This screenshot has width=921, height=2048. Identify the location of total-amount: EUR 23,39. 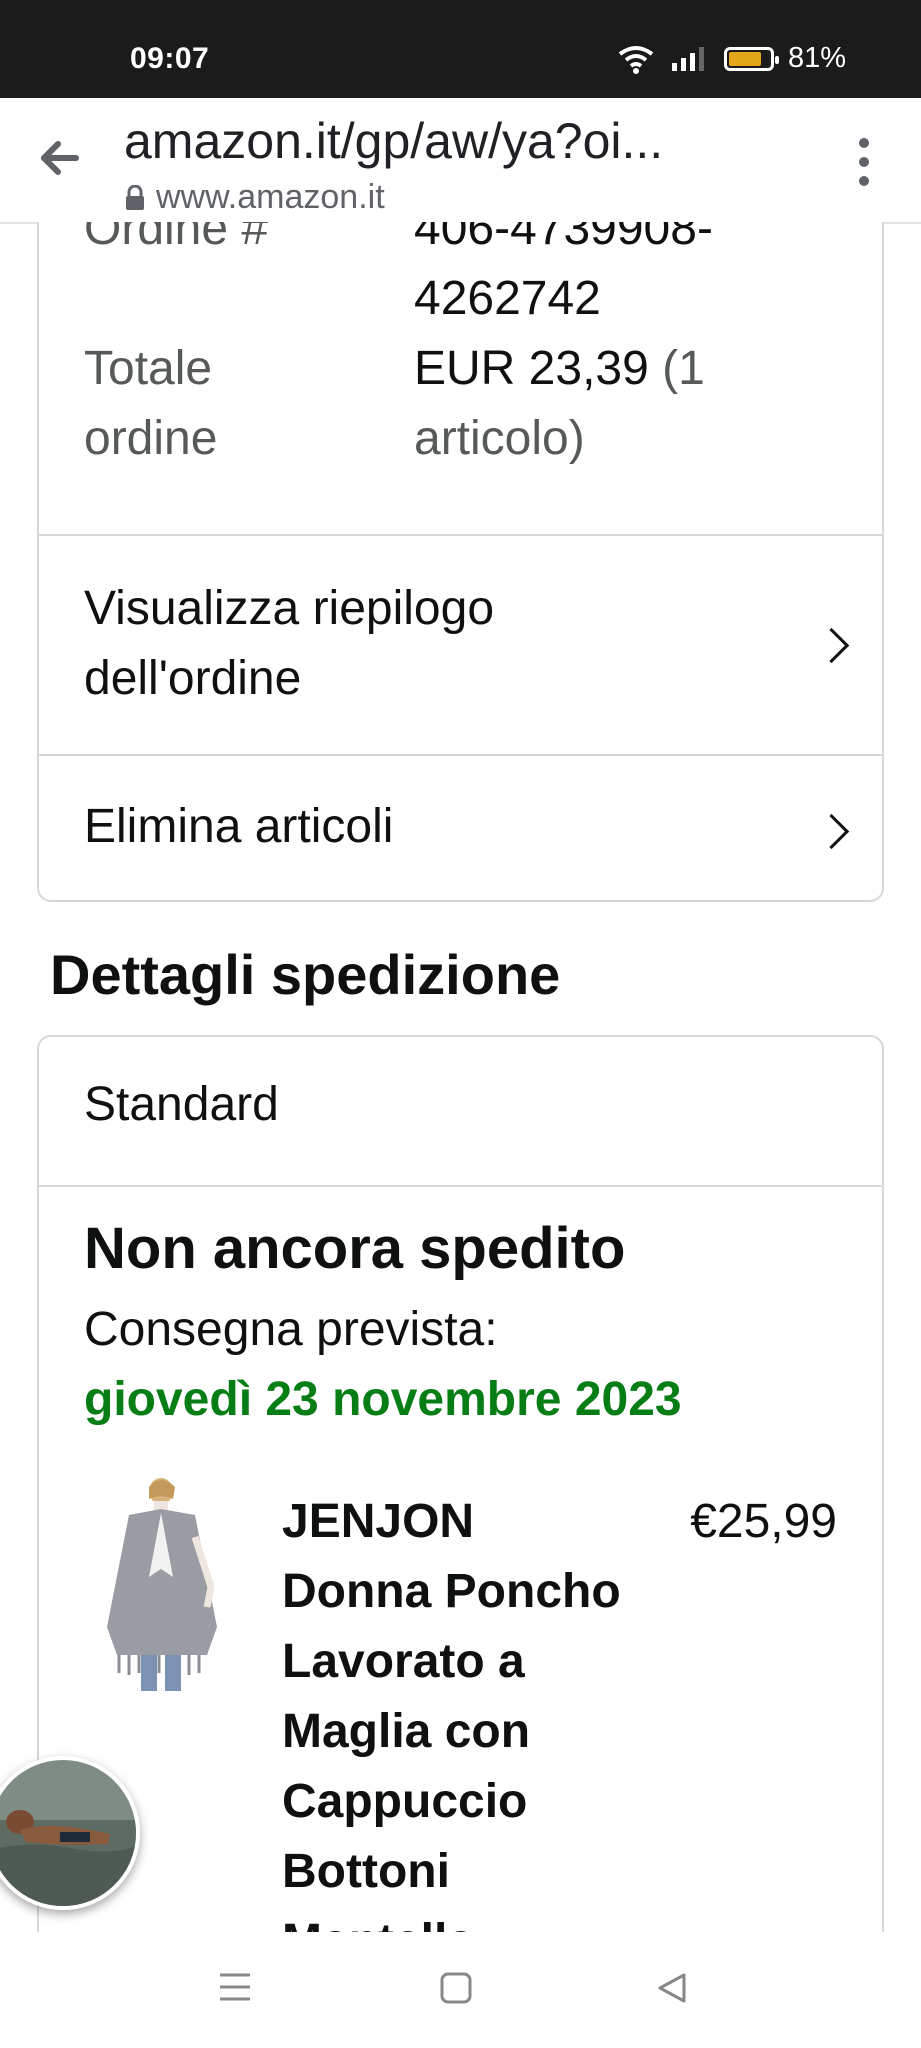
(531, 368).